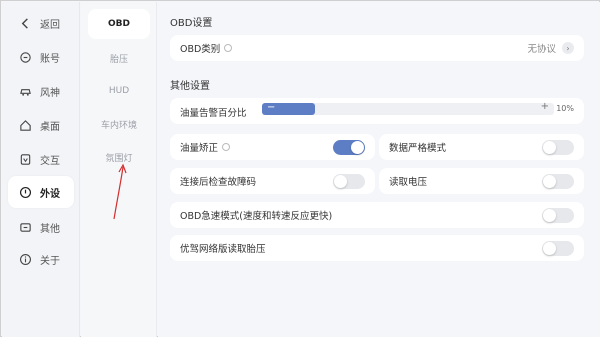 This screenshot has height=337, width=600. Describe the element at coordinates (558, 215) in the screenshot. I see `obd-fast-mode-toggle` at that location.